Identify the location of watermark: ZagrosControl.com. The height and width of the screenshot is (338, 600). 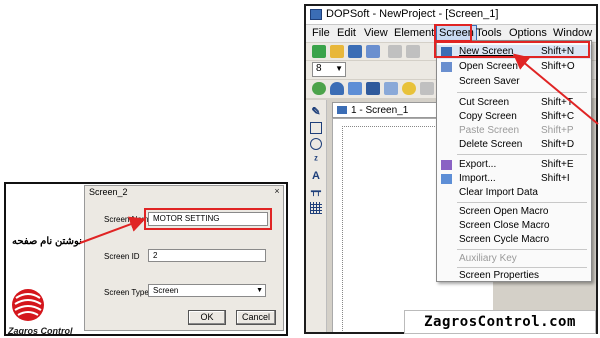
(500, 322).